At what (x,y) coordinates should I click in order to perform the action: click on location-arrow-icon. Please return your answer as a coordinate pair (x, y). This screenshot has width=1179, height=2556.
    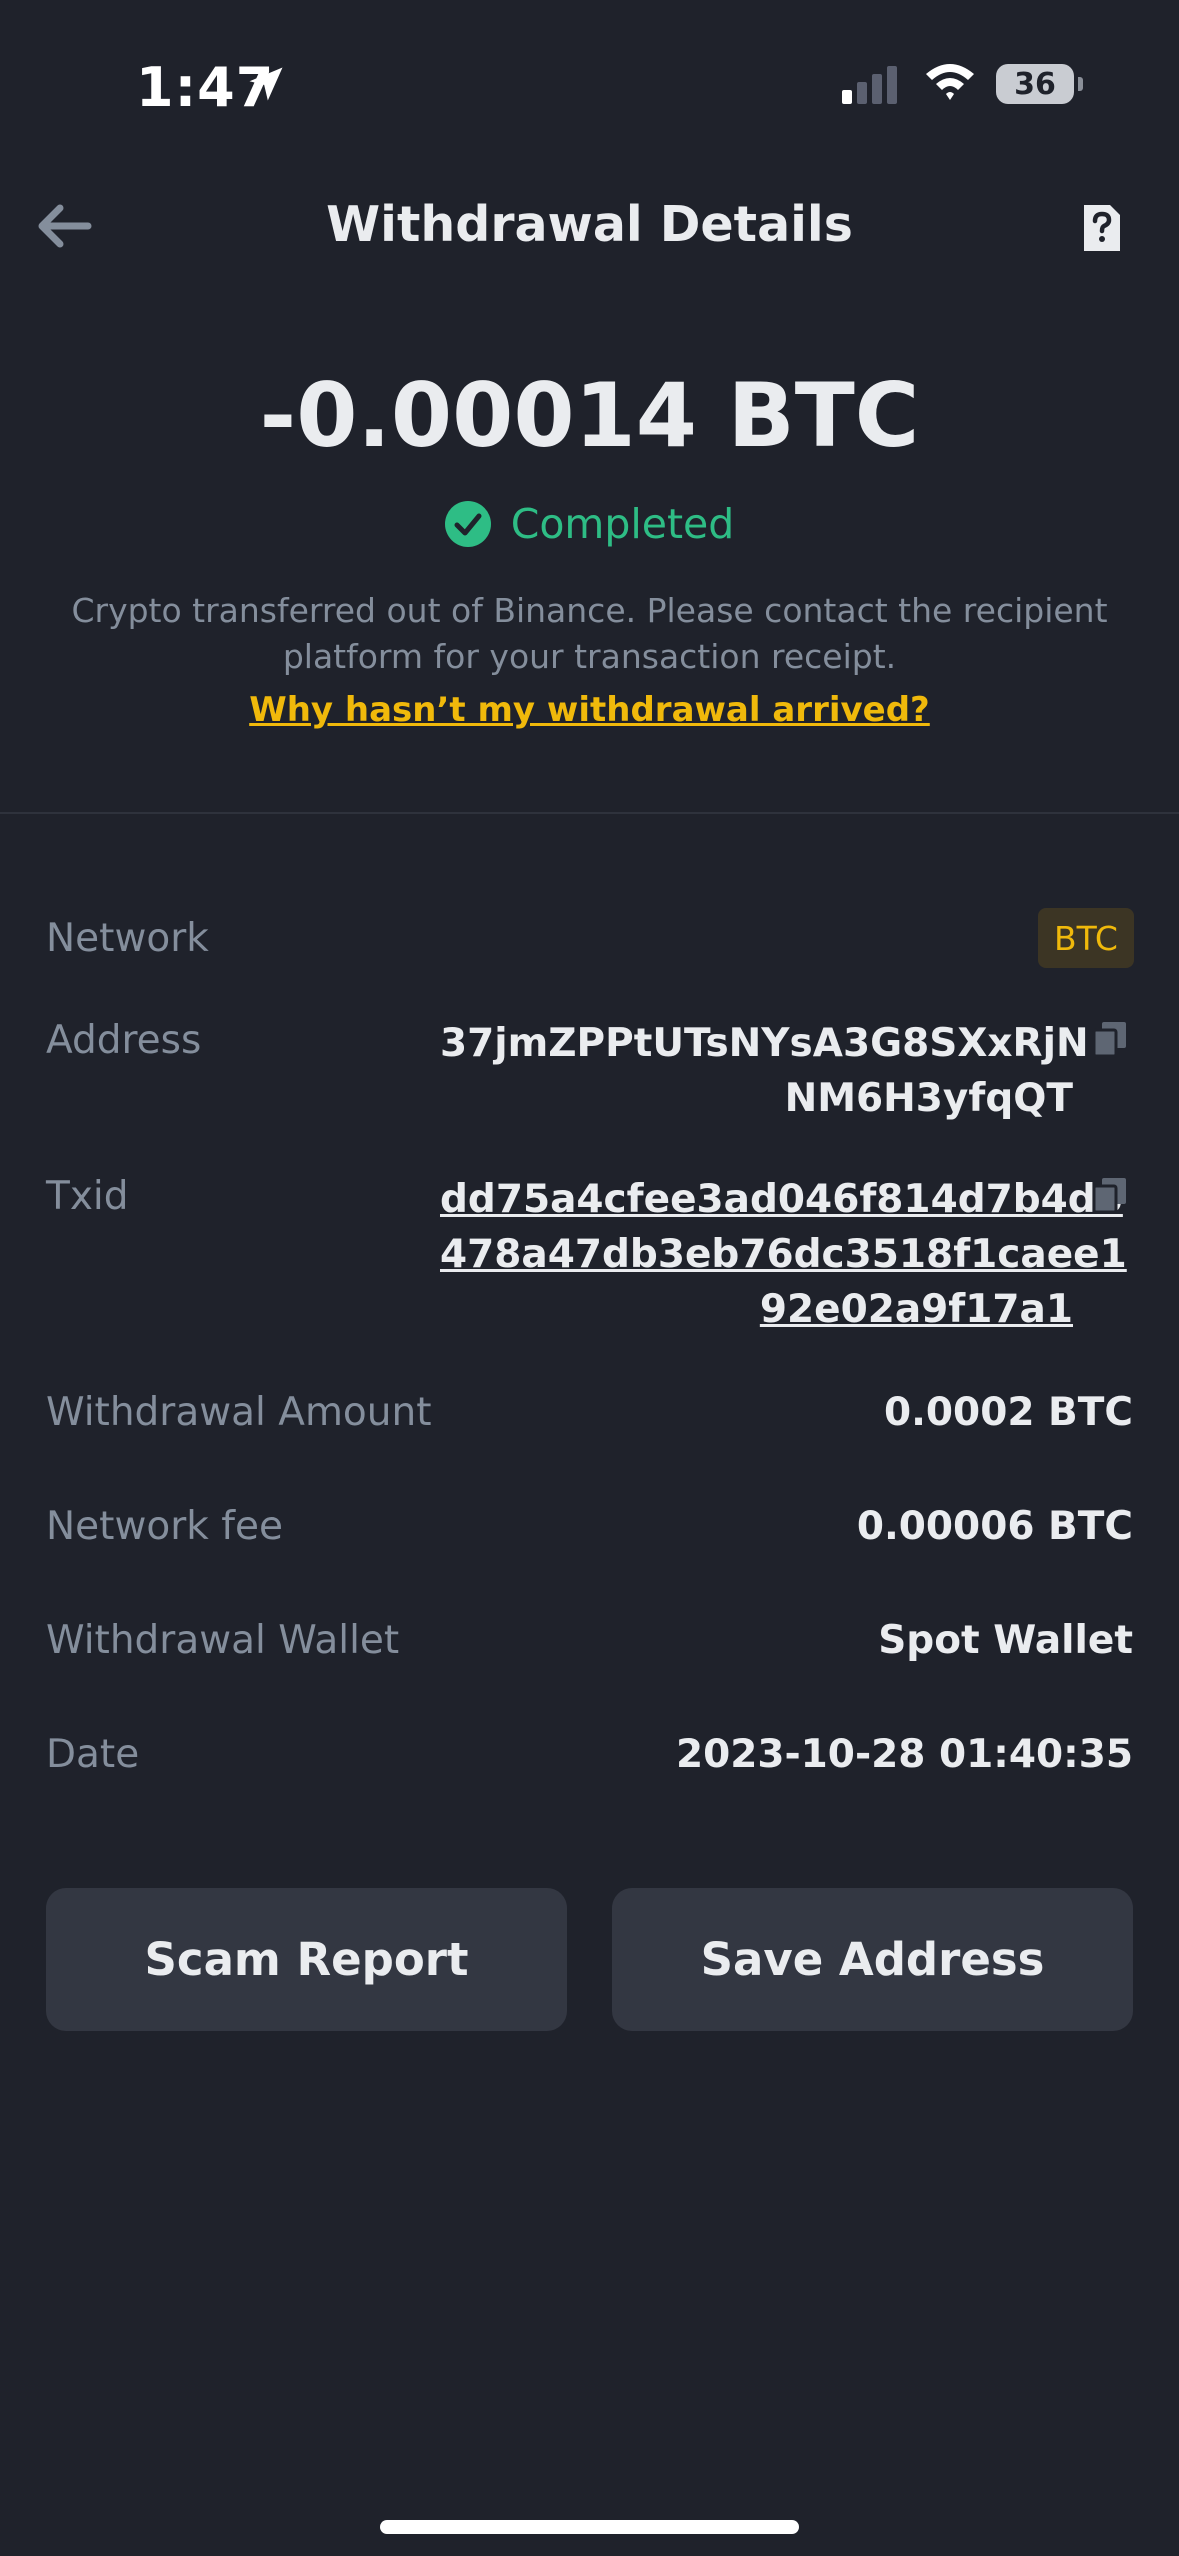
    Looking at the image, I should click on (266, 84).